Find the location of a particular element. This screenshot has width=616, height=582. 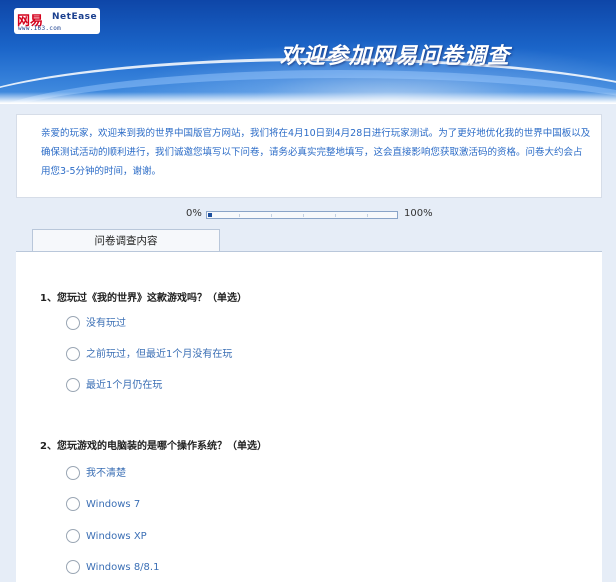

logo-url-text: www.163.com is located at coordinates (40, 28).